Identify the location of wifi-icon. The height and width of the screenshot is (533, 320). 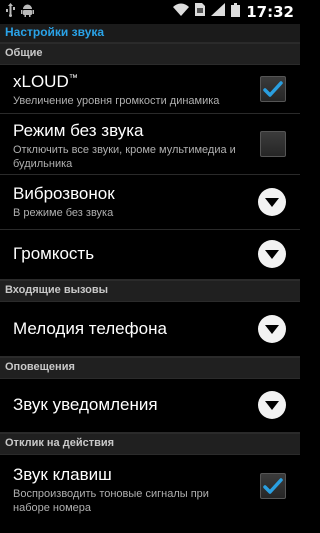
(181, 12).